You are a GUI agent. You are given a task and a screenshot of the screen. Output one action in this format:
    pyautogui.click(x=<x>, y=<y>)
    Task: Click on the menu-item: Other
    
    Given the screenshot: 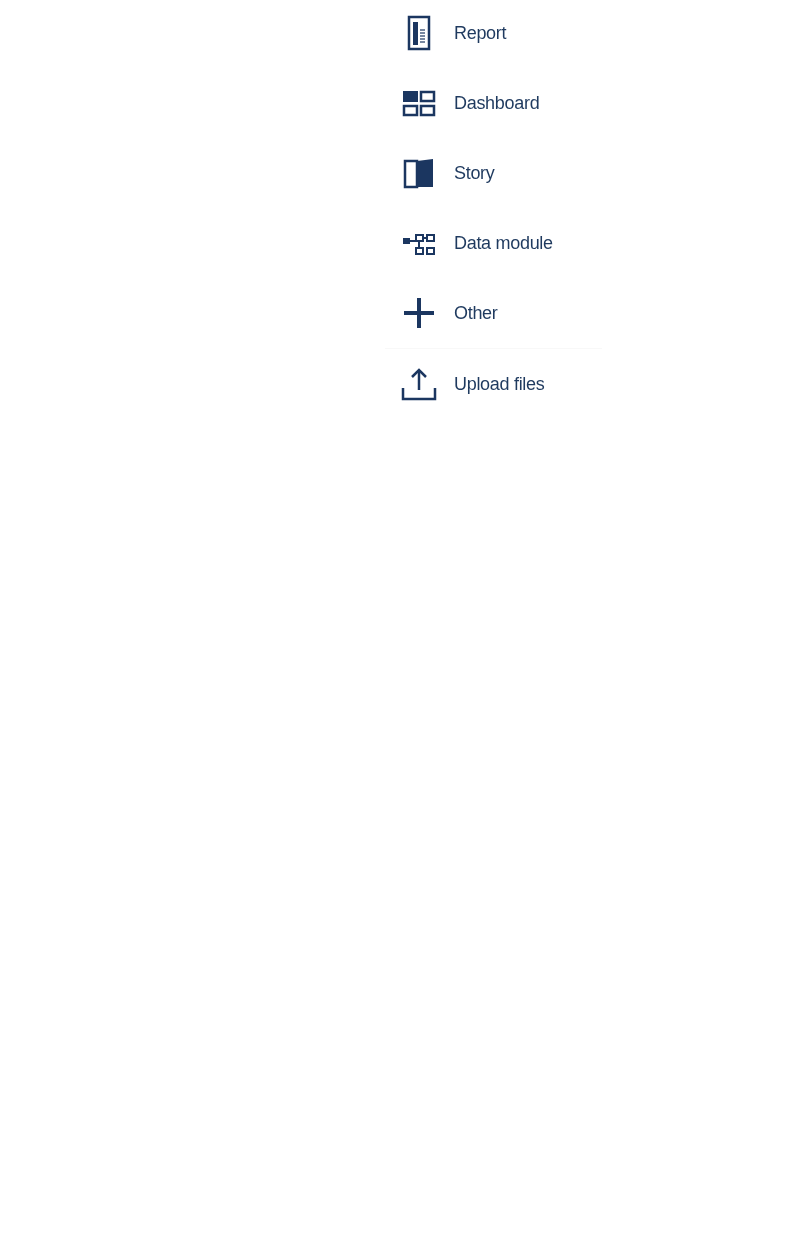 What is the action you would take?
    pyautogui.click(x=493, y=313)
    